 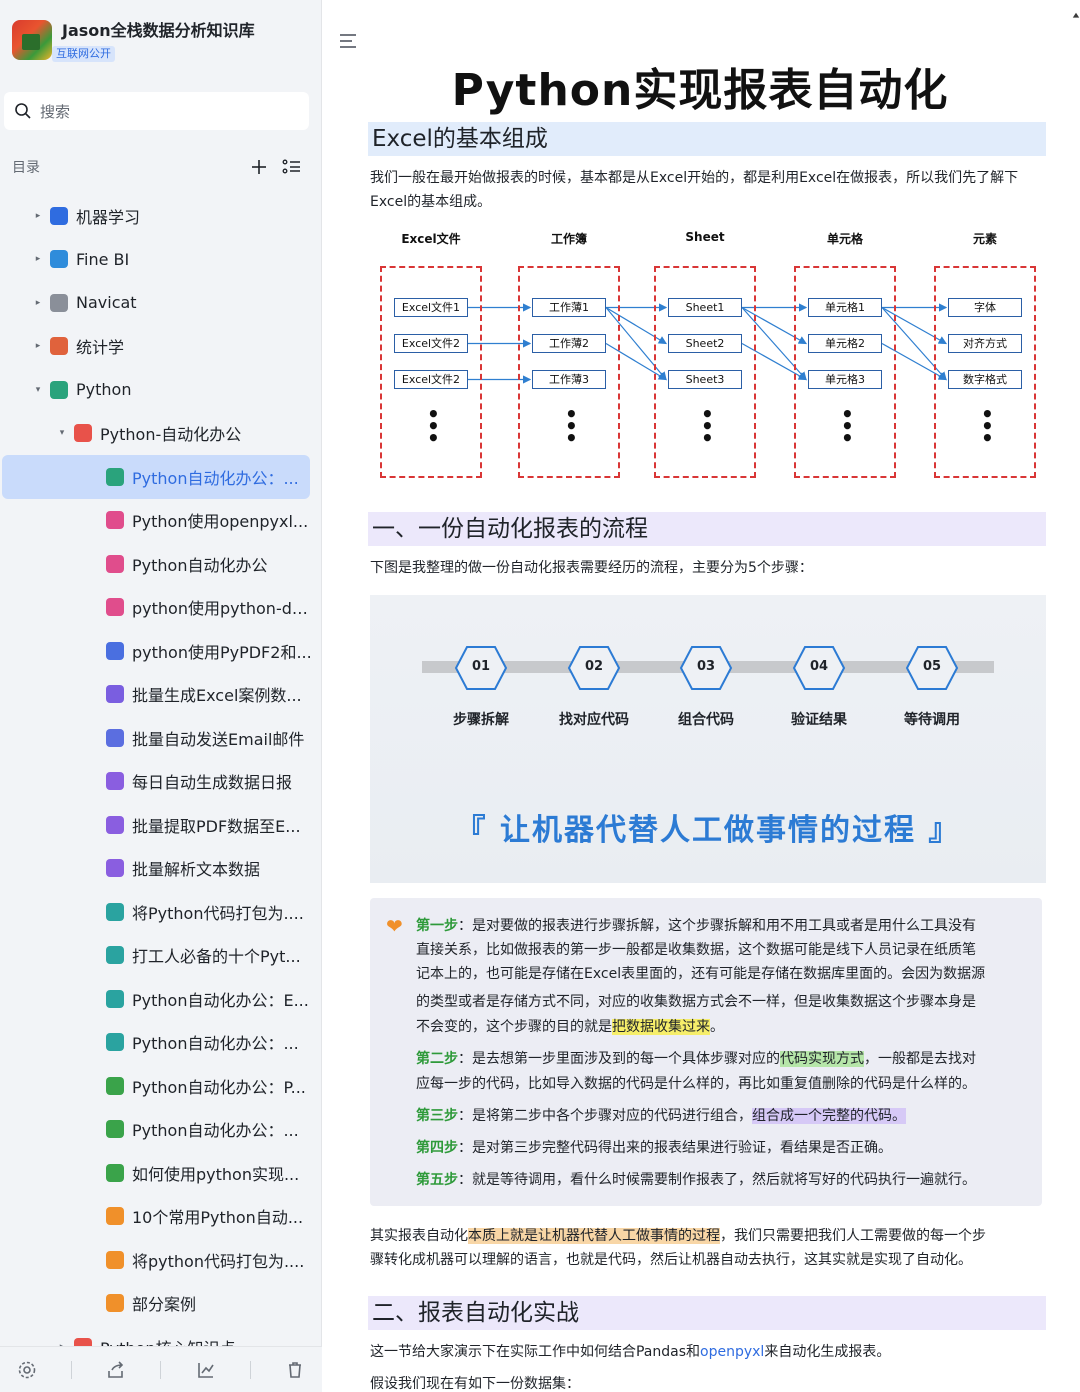 I want to click on step-label: 组合代码, so click(x=706, y=720).